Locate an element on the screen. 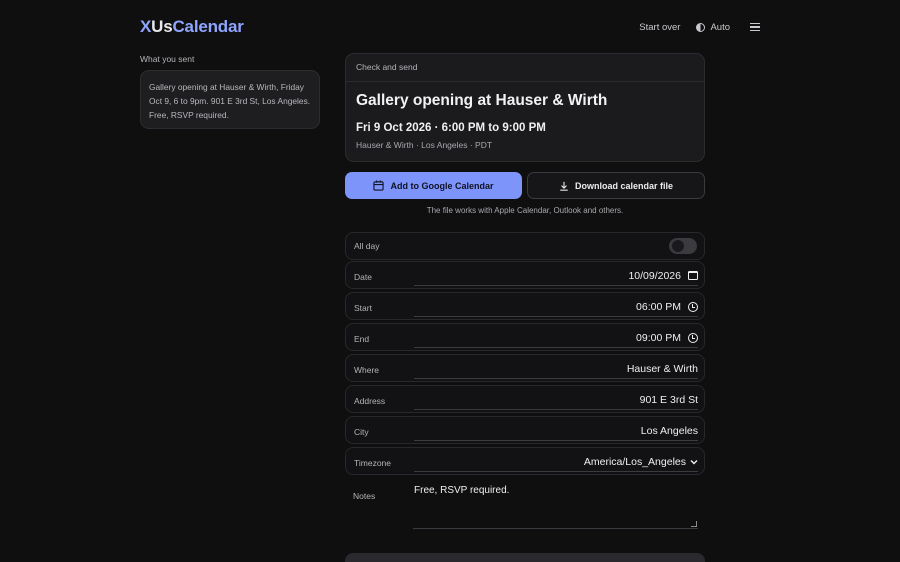  timezone-select: America/Los_Angeles is located at coordinates (556, 462).